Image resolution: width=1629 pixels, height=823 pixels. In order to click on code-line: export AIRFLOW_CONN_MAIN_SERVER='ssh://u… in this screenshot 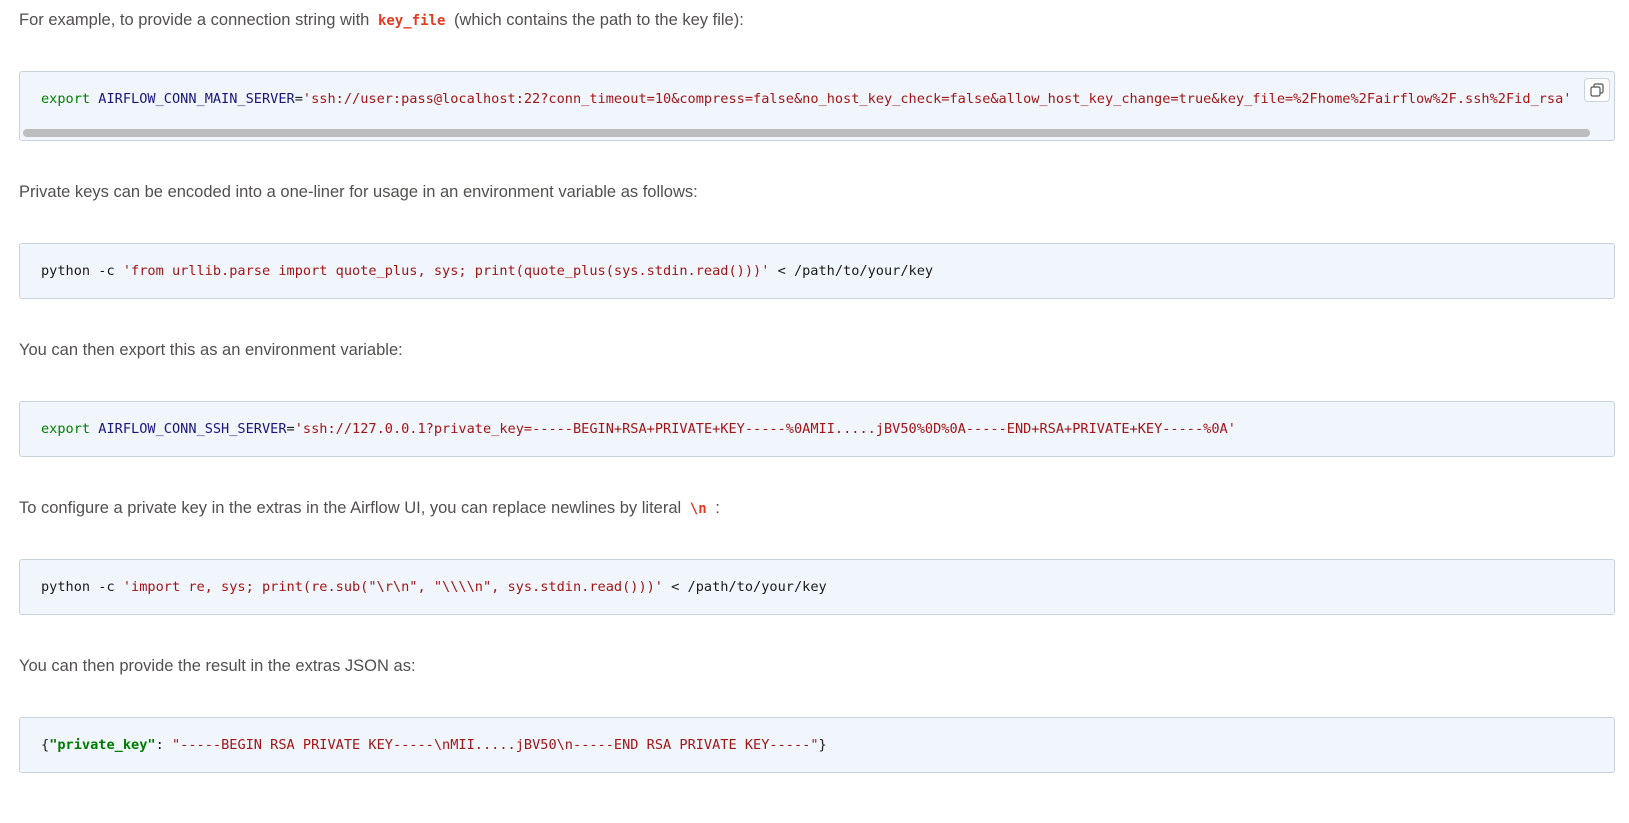, I will do `click(817, 90)`.